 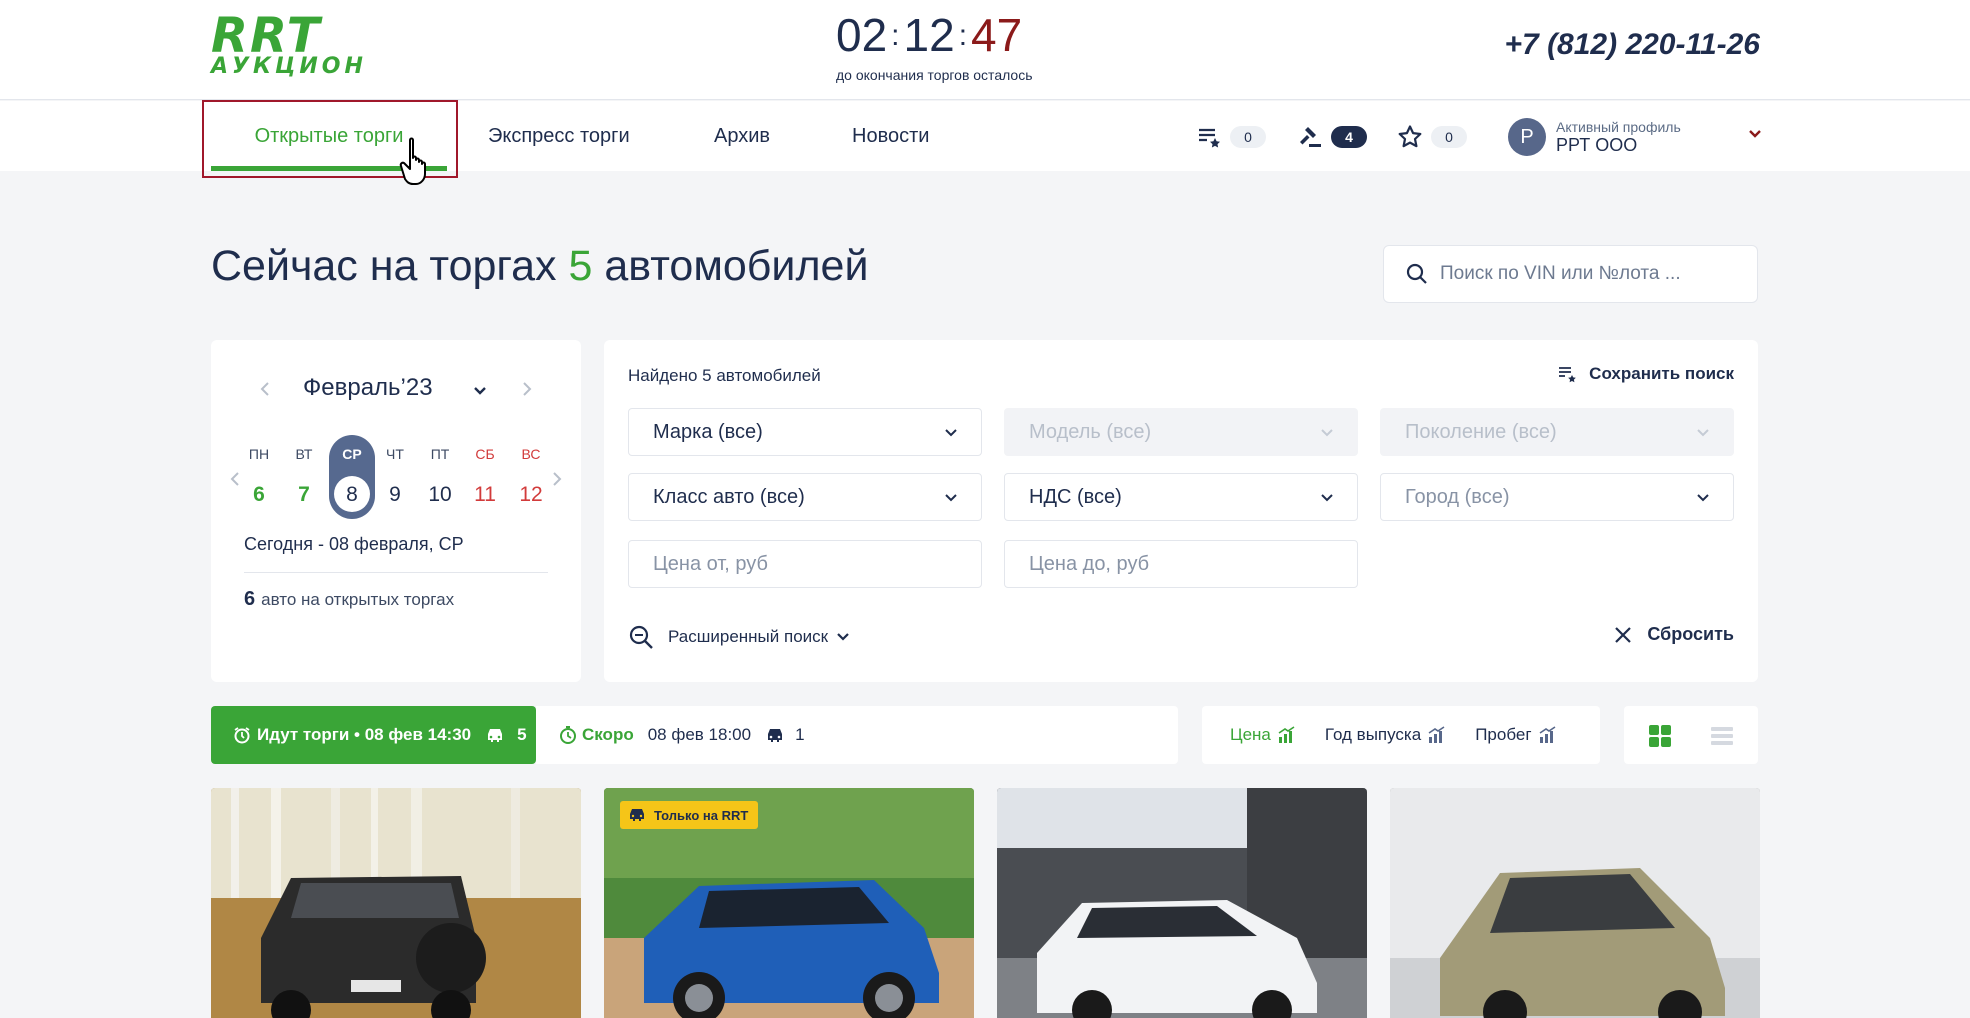 What do you see at coordinates (800, 734) in the screenshot?
I see `upcoming-count: 1` at bounding box center [800, 734].